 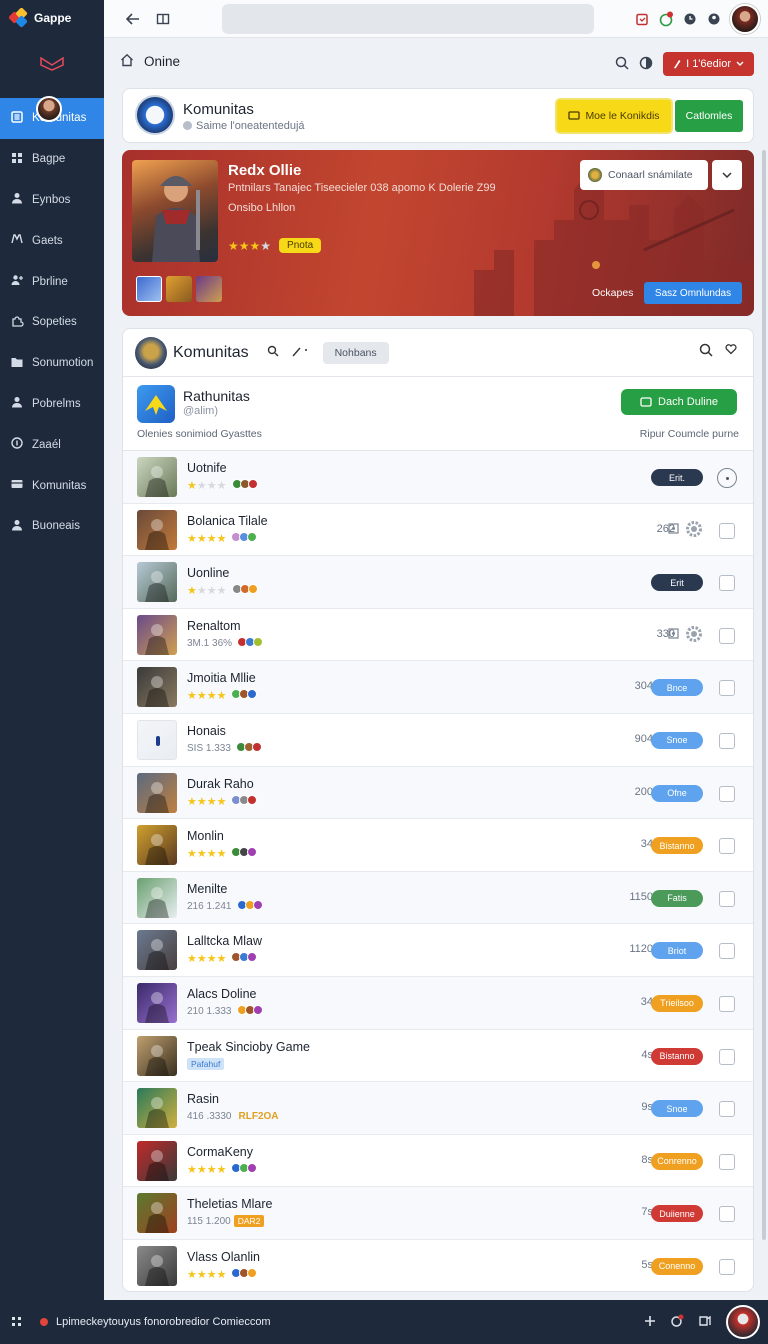 I want to click on heart-icon, so click(x=731, y=351).